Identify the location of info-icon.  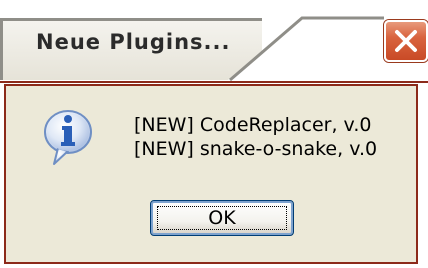
(68, 137).